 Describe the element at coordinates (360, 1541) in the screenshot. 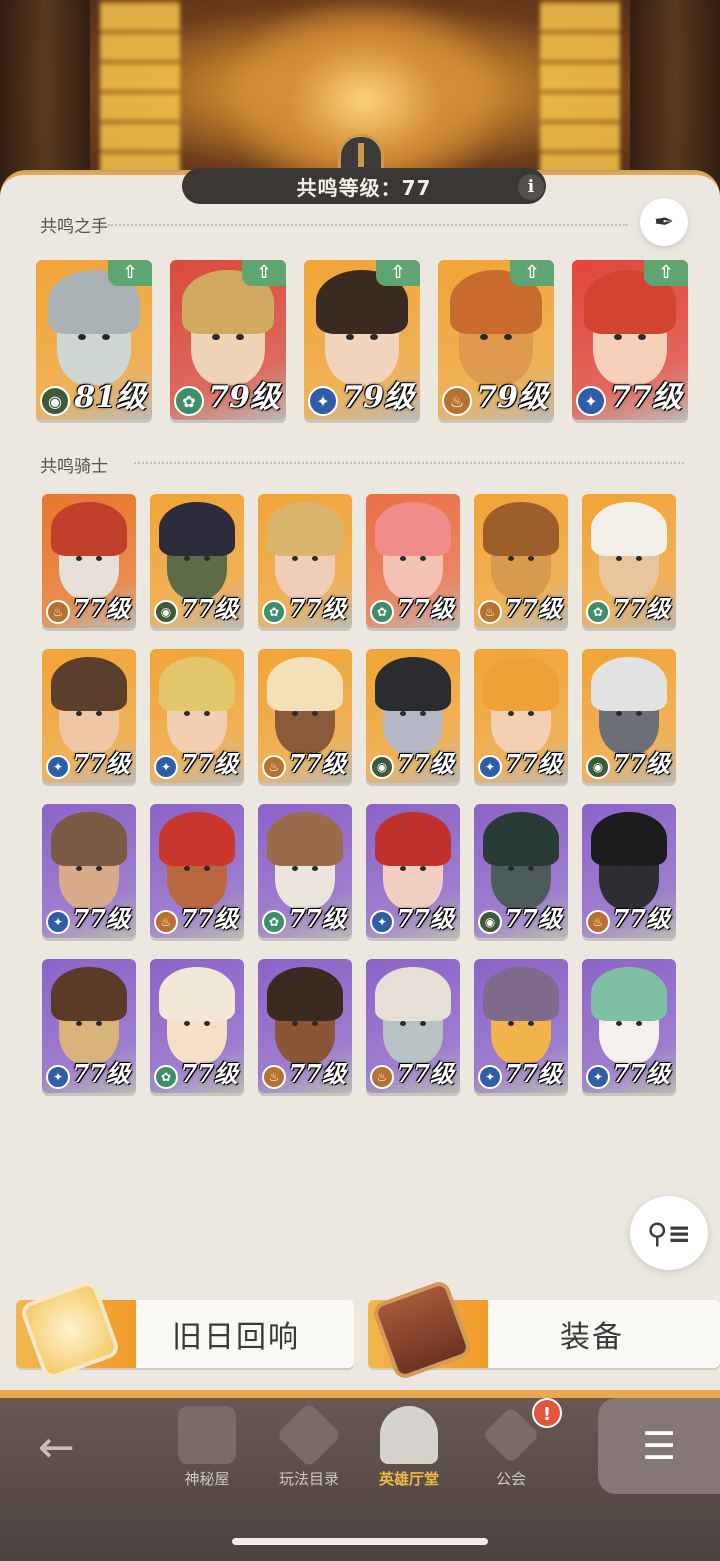

I see `home-indicator` at that location.